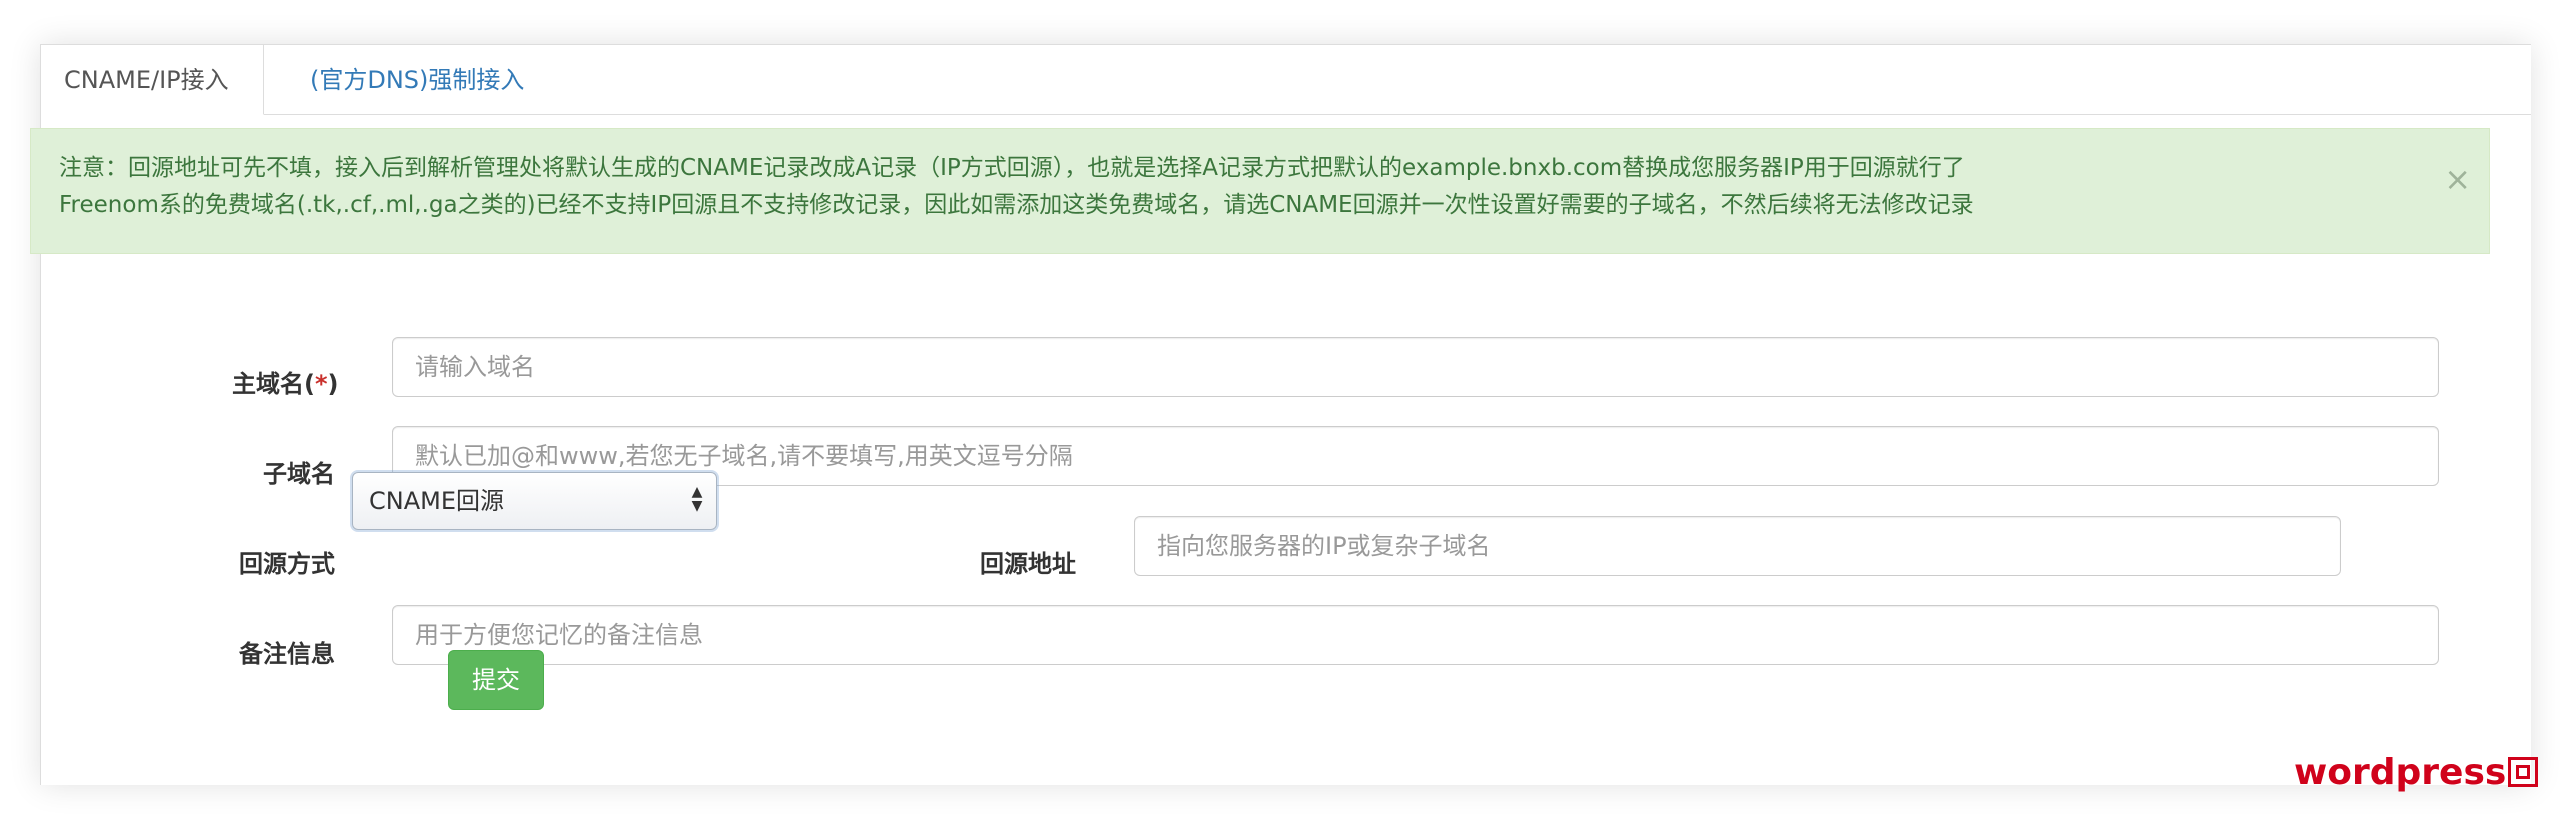 This screenshot has width=2560, height=820. What do you see at coordinates (285, 384) in the screenshot?
I see `main-domain-label: 主域名(*)` at bounding box center [285, 384].